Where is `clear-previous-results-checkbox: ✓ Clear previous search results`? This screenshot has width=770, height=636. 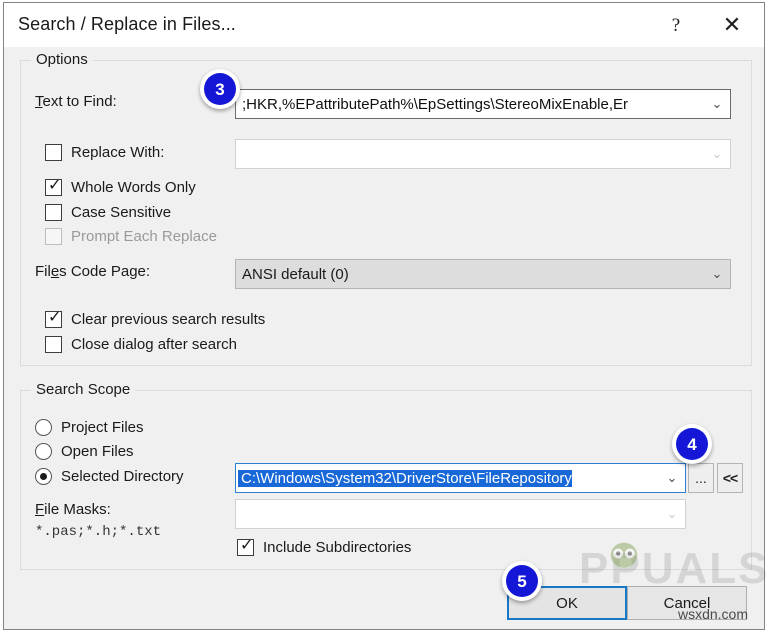 clear-previous-results-checkbox: ✓ Clear previous search results is located at coordinates (155, 318).